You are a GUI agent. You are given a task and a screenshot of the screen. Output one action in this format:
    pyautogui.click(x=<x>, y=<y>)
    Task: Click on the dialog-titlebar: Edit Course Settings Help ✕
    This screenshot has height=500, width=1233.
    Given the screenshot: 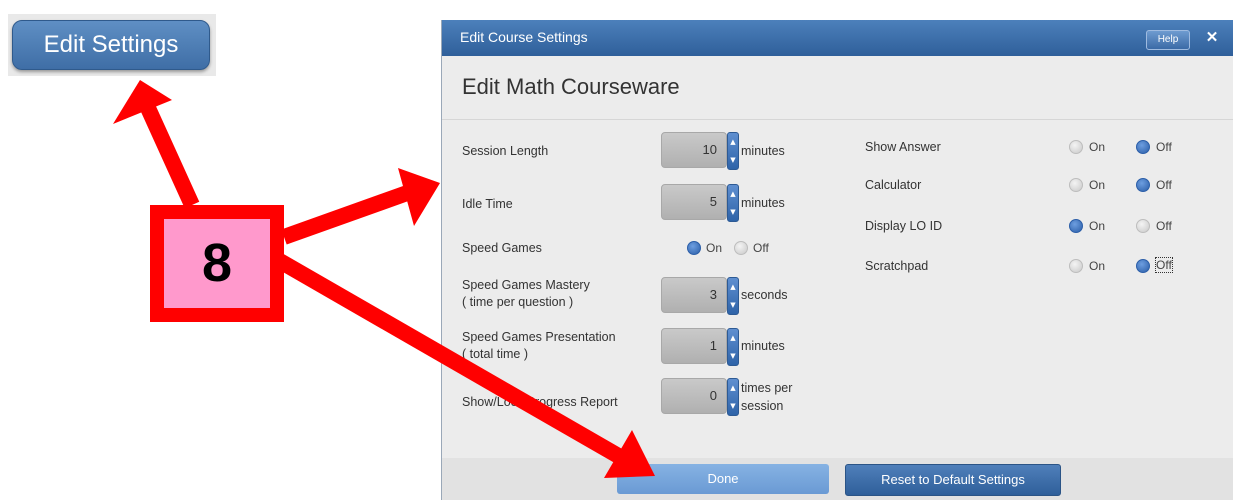 What is the action you would take?
    pyautogui.click(x=837, y=38)
    